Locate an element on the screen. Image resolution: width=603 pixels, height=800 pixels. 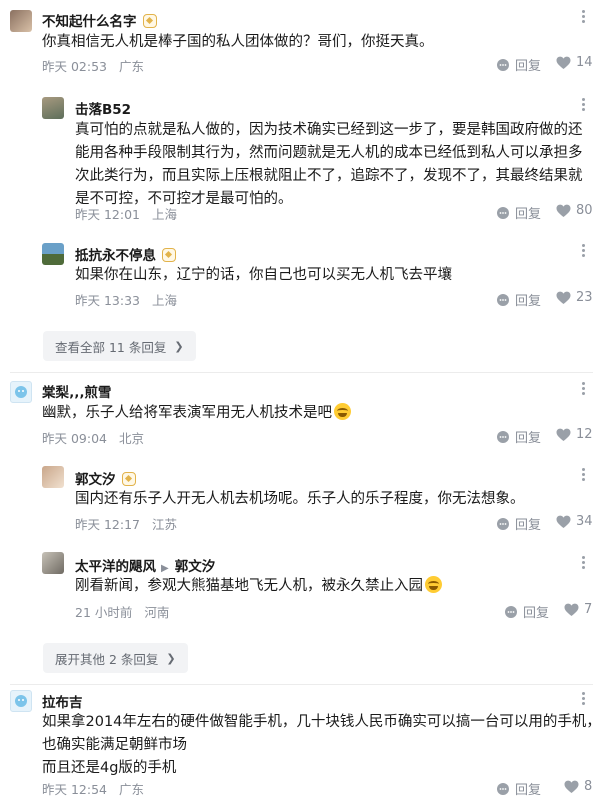
reply-author: 郭文汐 is located at coordinates (105, 478).